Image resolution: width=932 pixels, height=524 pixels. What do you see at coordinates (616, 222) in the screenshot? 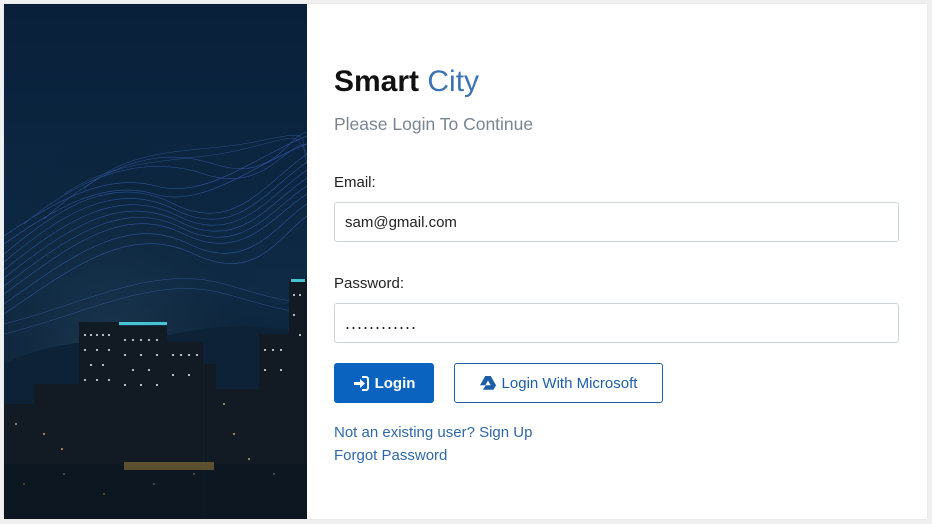
I see `email-field` at bounding box center [616, 222].